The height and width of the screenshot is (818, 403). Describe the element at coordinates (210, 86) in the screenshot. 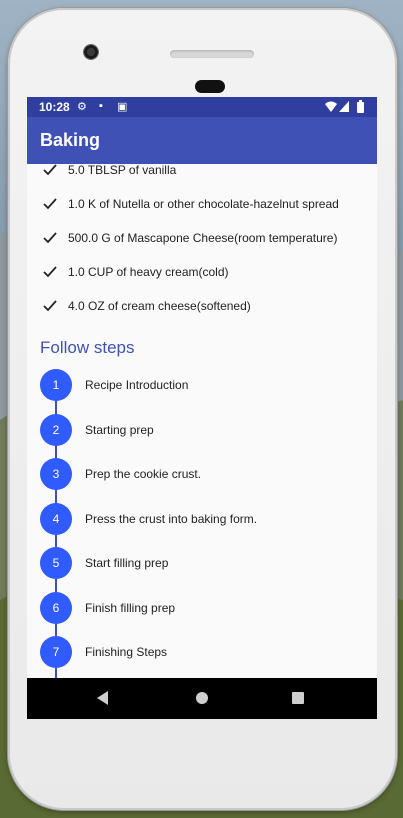

I see `proximity-sensor` at that location.